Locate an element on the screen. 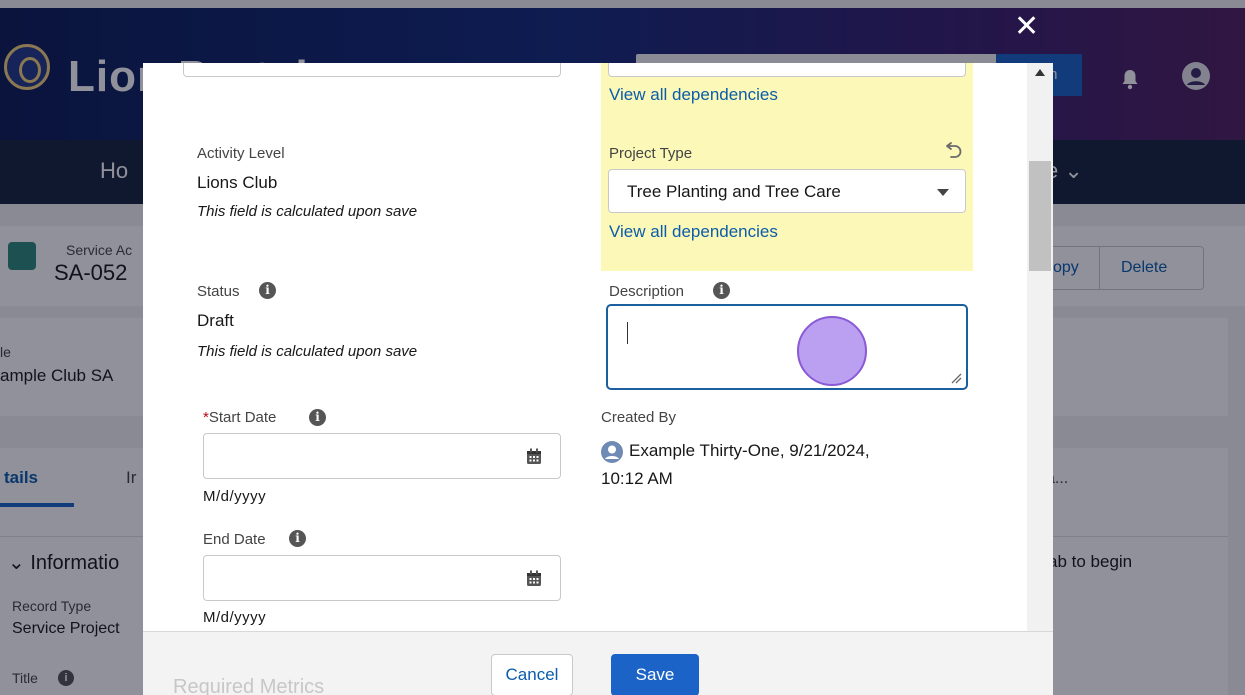  end-date-format-hint: M/d/yyyy is located at coordinates (235, 617).